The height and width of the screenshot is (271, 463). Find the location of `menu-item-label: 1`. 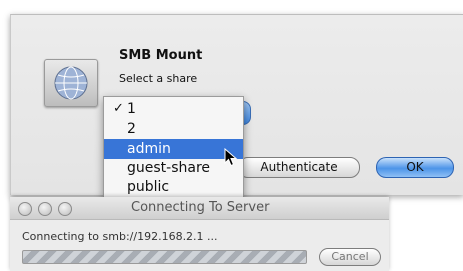

menu-item-label: 1 is located at coordinates (131, 109).